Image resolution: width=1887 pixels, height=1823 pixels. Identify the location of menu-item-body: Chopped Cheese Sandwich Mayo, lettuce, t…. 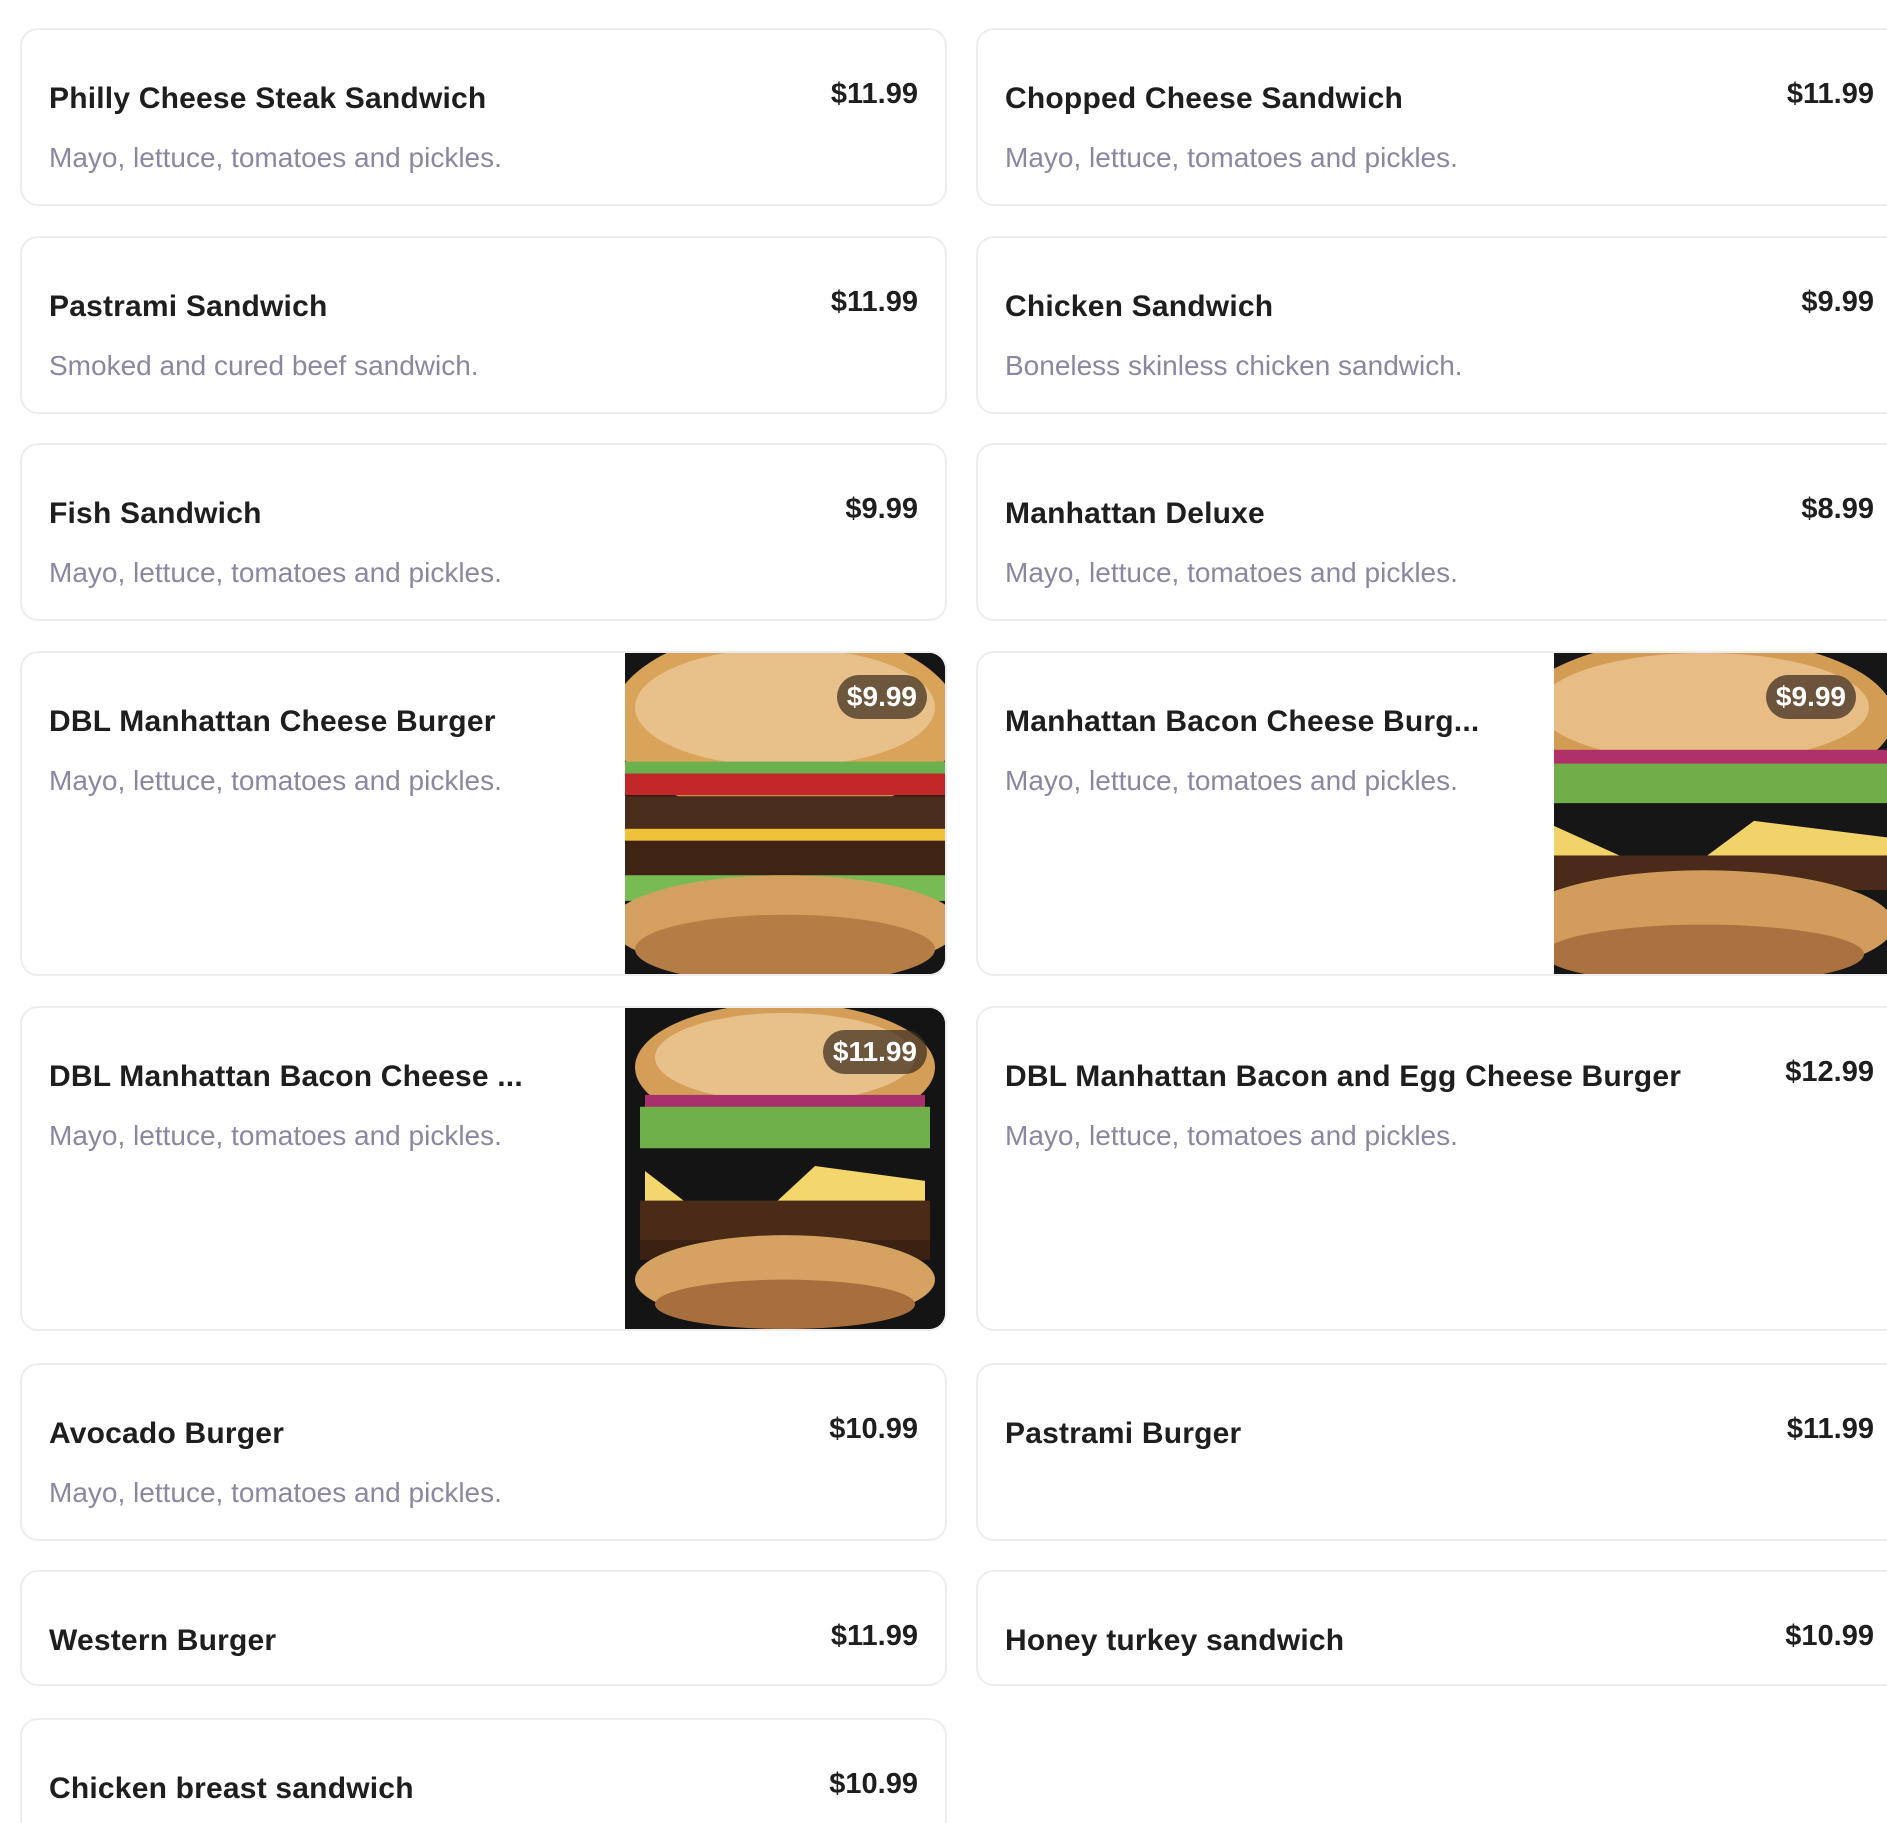
(1439, 120).